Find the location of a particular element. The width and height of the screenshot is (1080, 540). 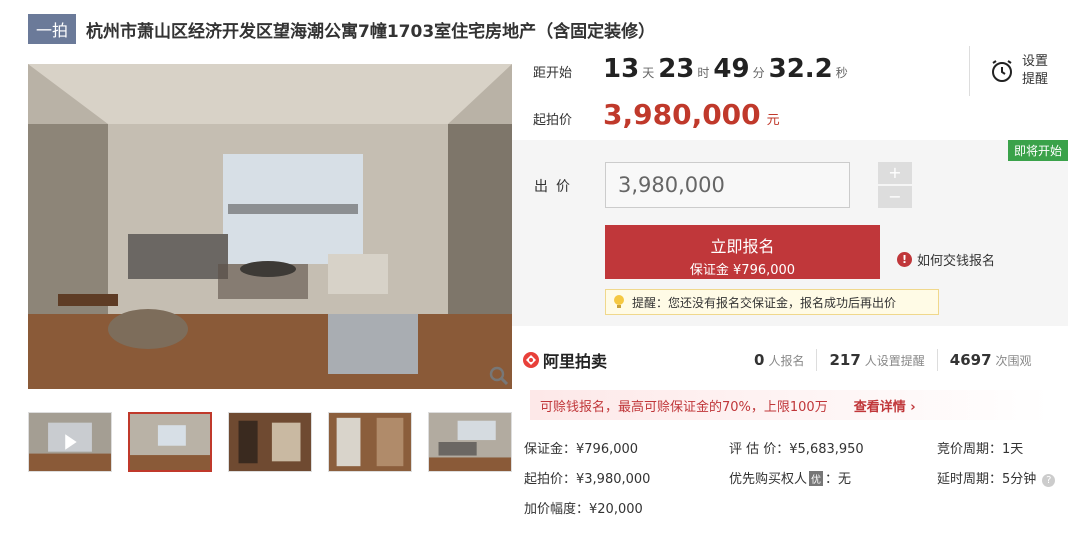

brand-logo: 阿里拍卖 is located at coordinates (632, 360).